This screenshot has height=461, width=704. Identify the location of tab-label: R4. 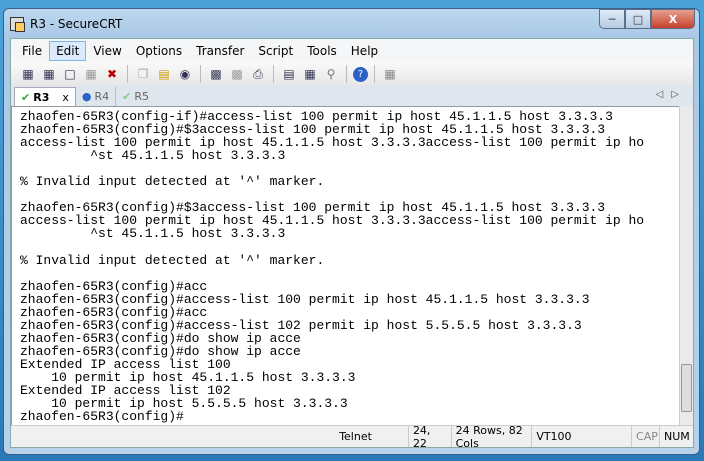
(102, 96).